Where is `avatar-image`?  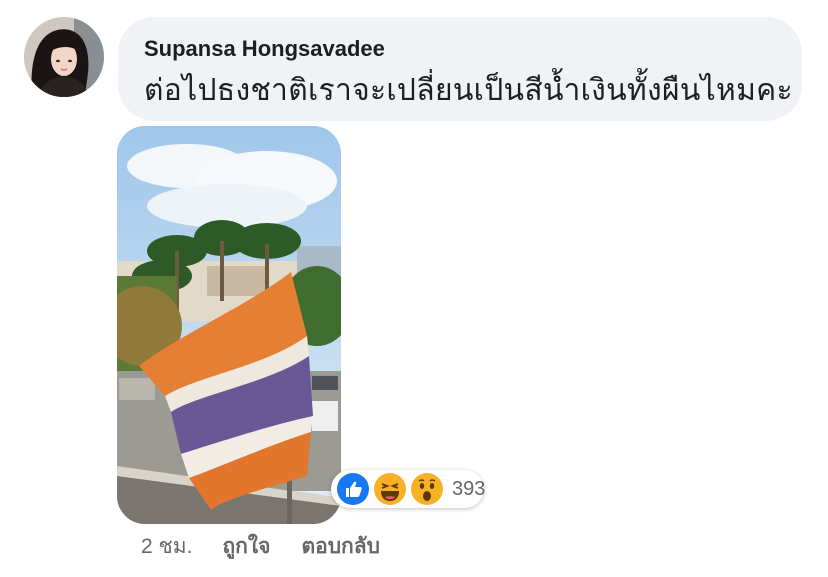 avatar-image is located at coordinates (64, 57).